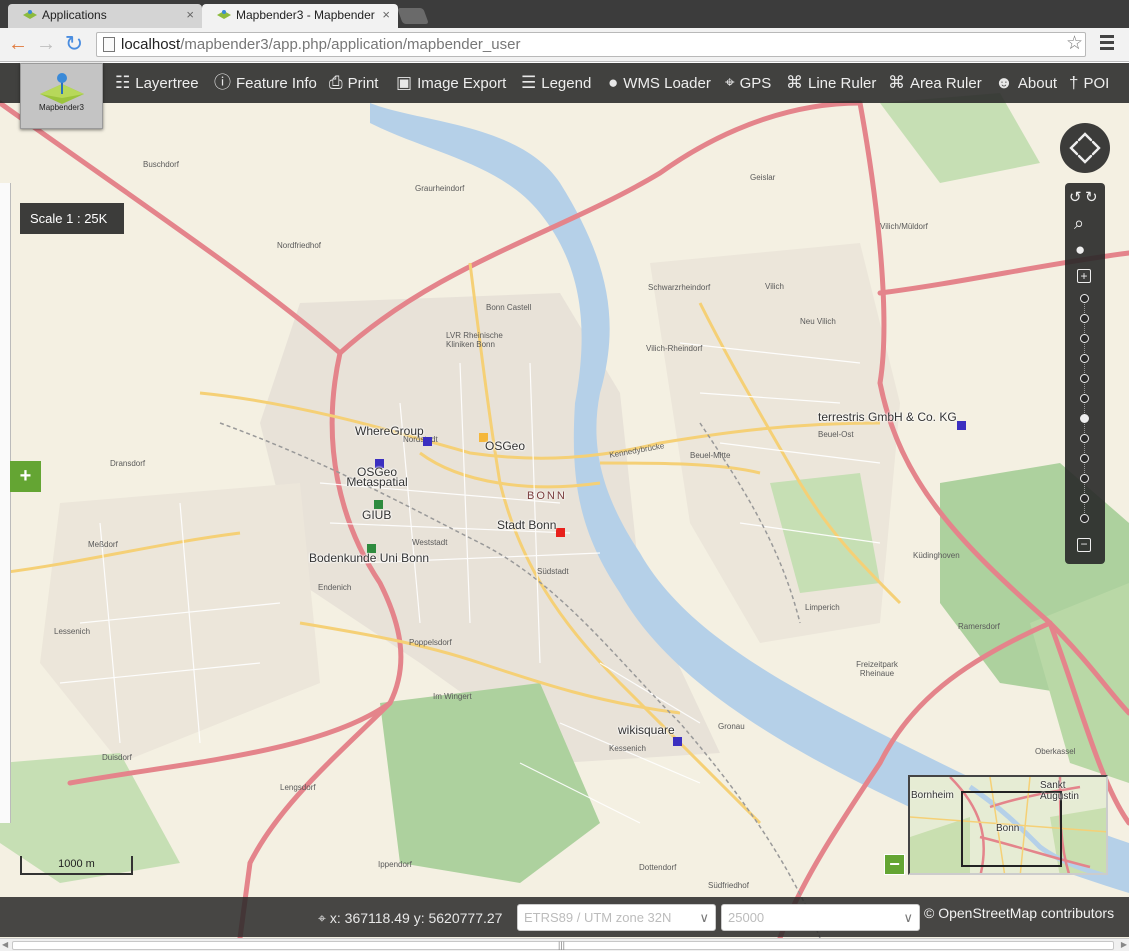 The height and width of the screenshot is (951, 1129). What do you see at coordinates (413, 16) in the screenshot?
I see `new-tab-button` at bounding box center [413, 16].